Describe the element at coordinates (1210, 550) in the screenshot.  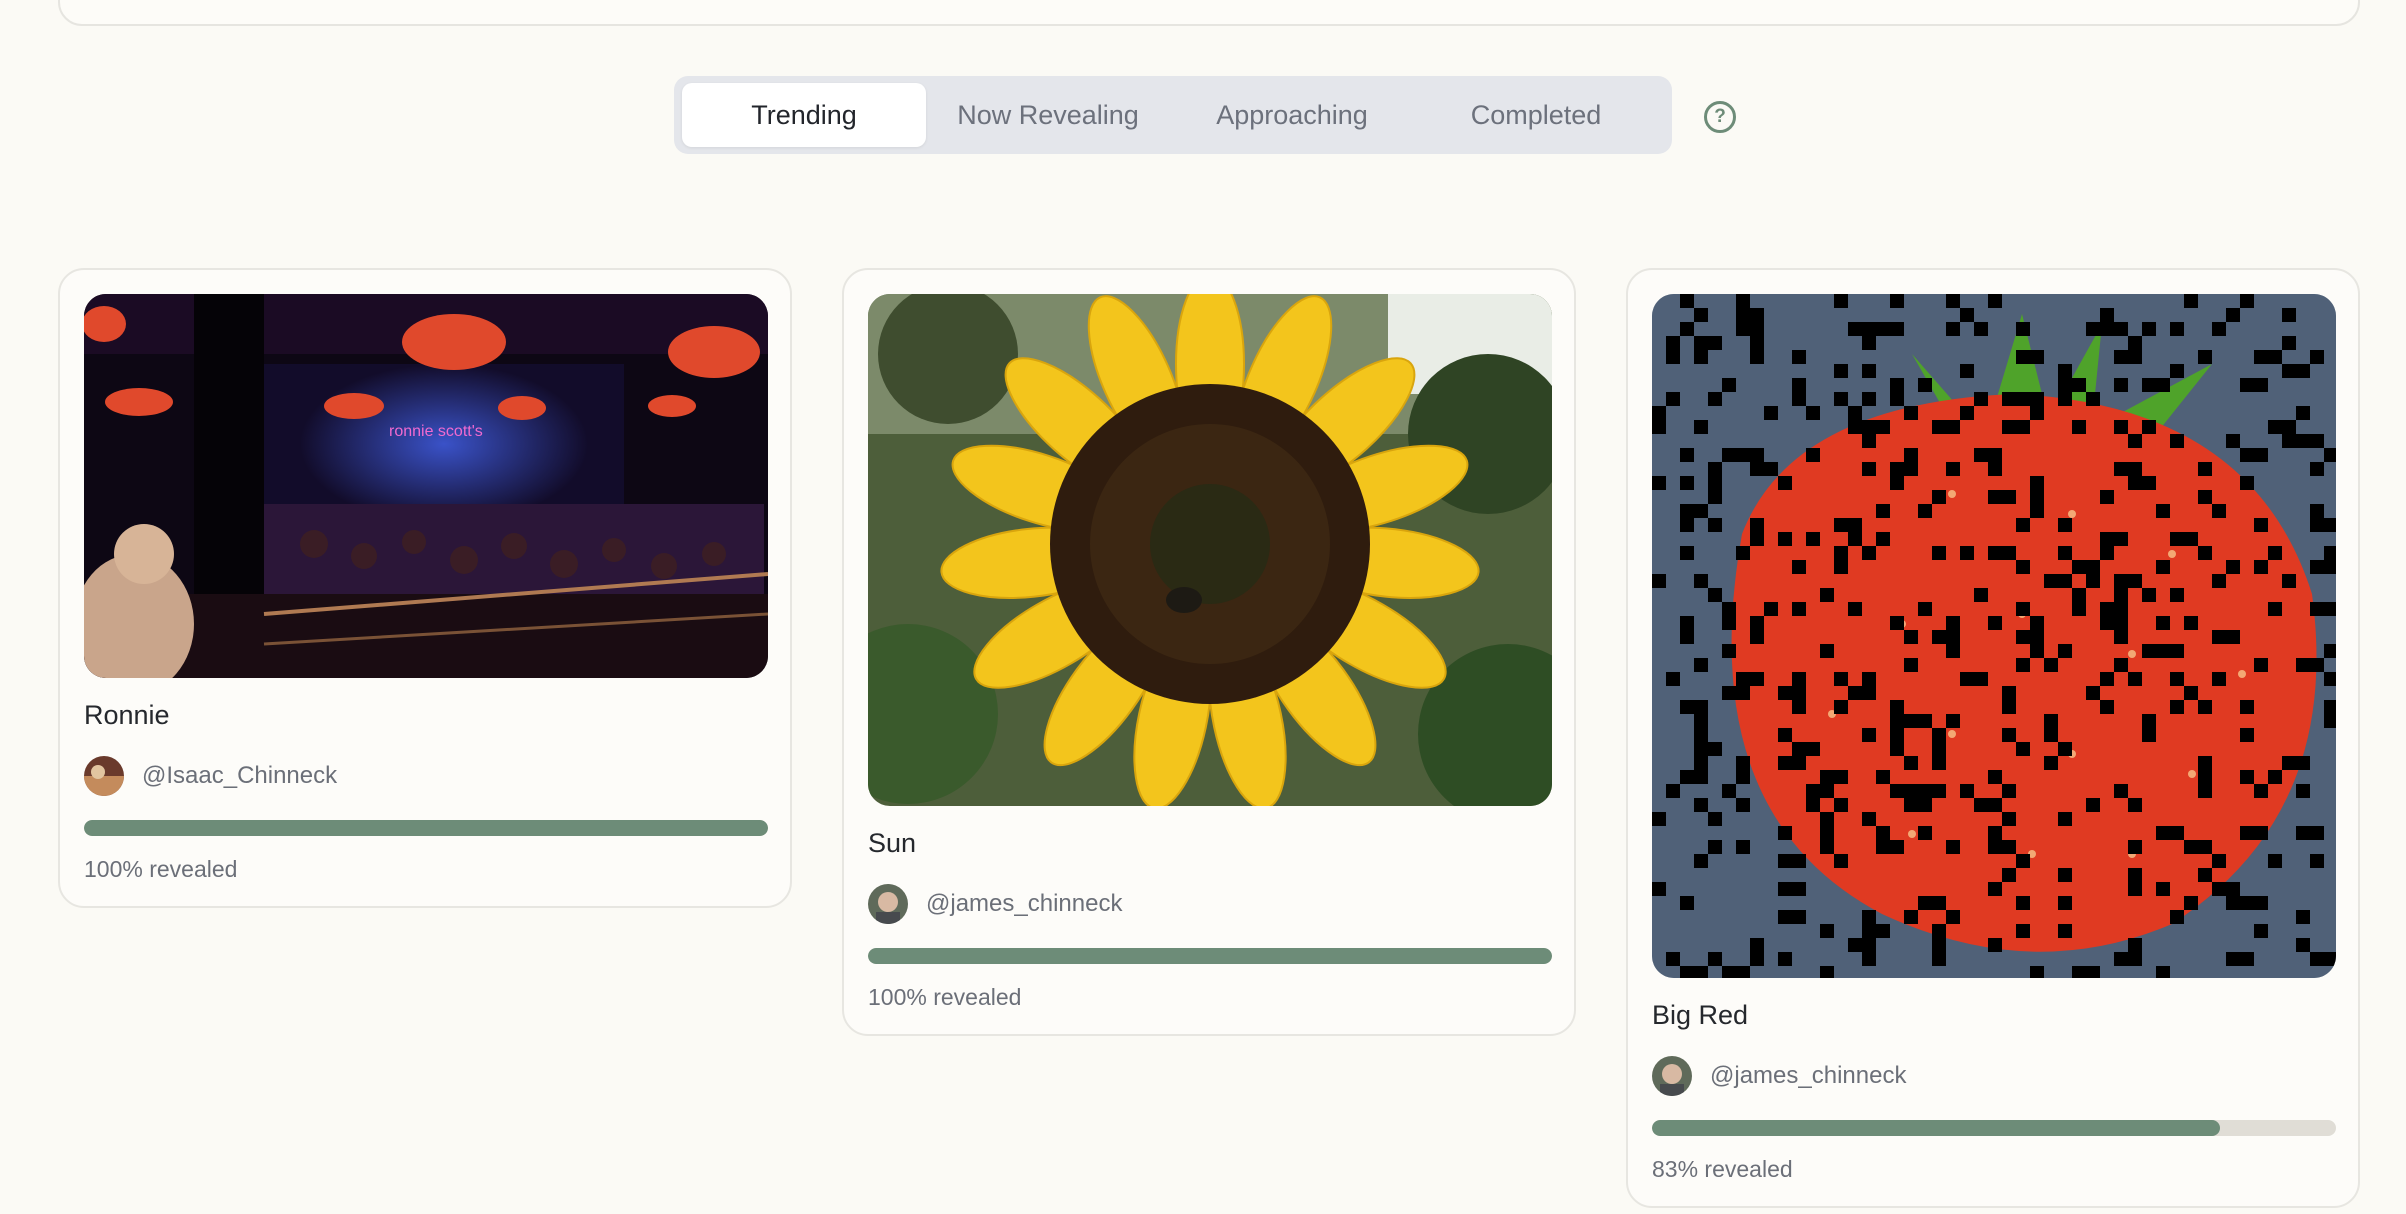
I see `sunflower-photo` at that location.